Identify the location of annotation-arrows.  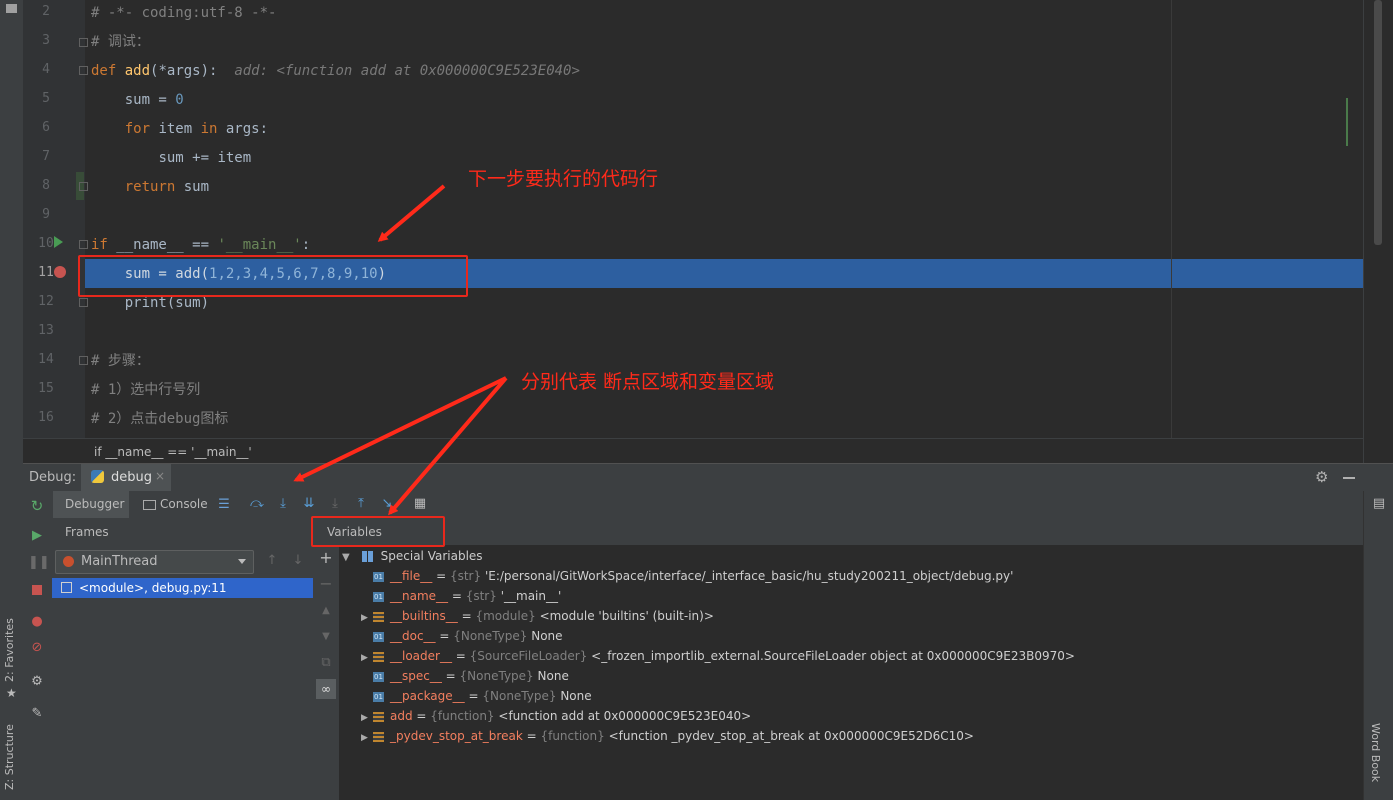
(400, 350).